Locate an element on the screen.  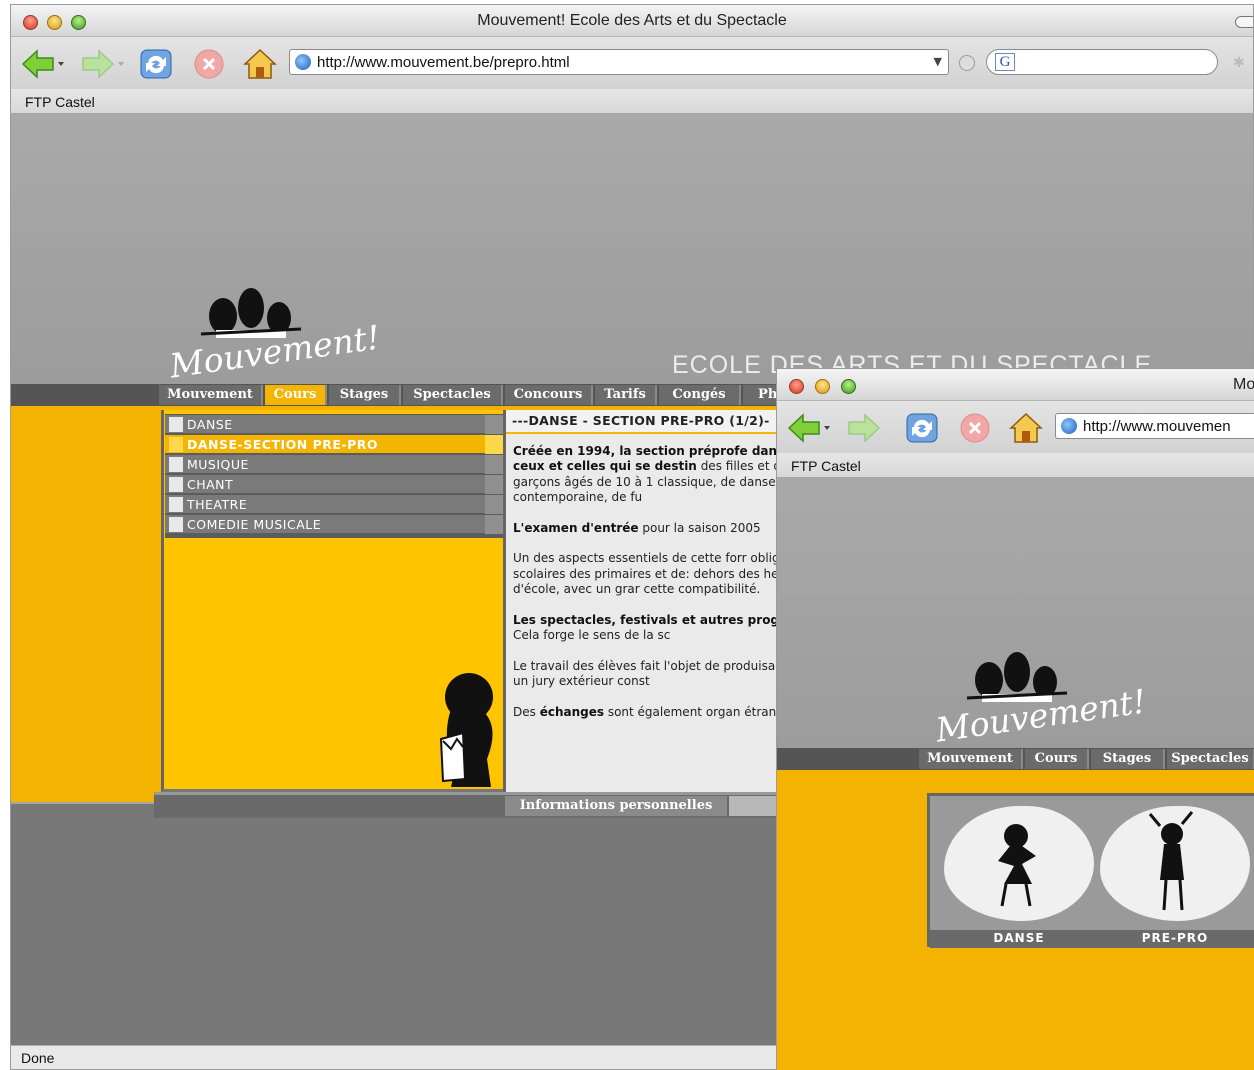
url-text: http://www.mouvement.be/prepro.html is located at coordinates (443, 62).